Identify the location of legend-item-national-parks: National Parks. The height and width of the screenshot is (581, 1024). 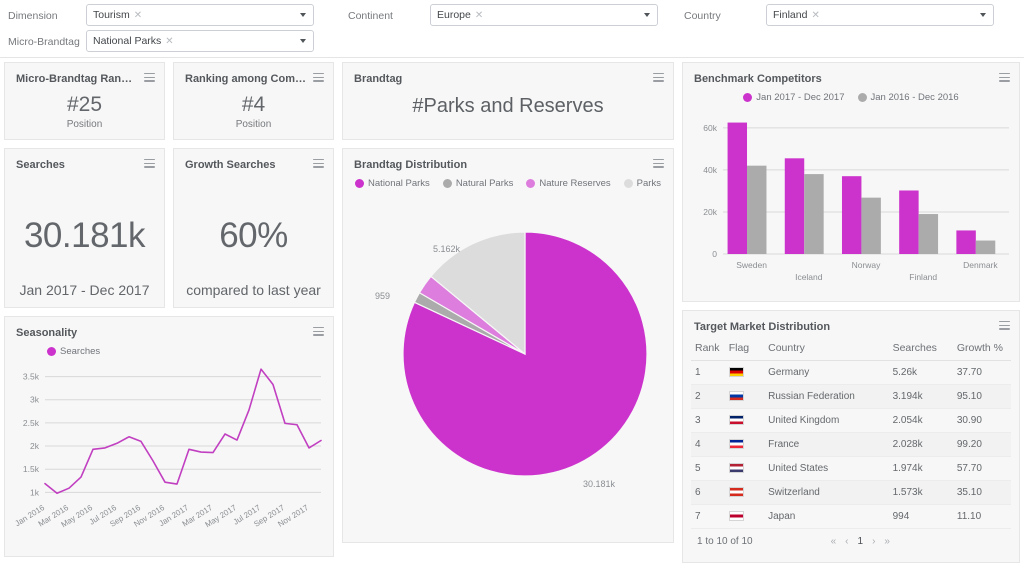
(392, 183).